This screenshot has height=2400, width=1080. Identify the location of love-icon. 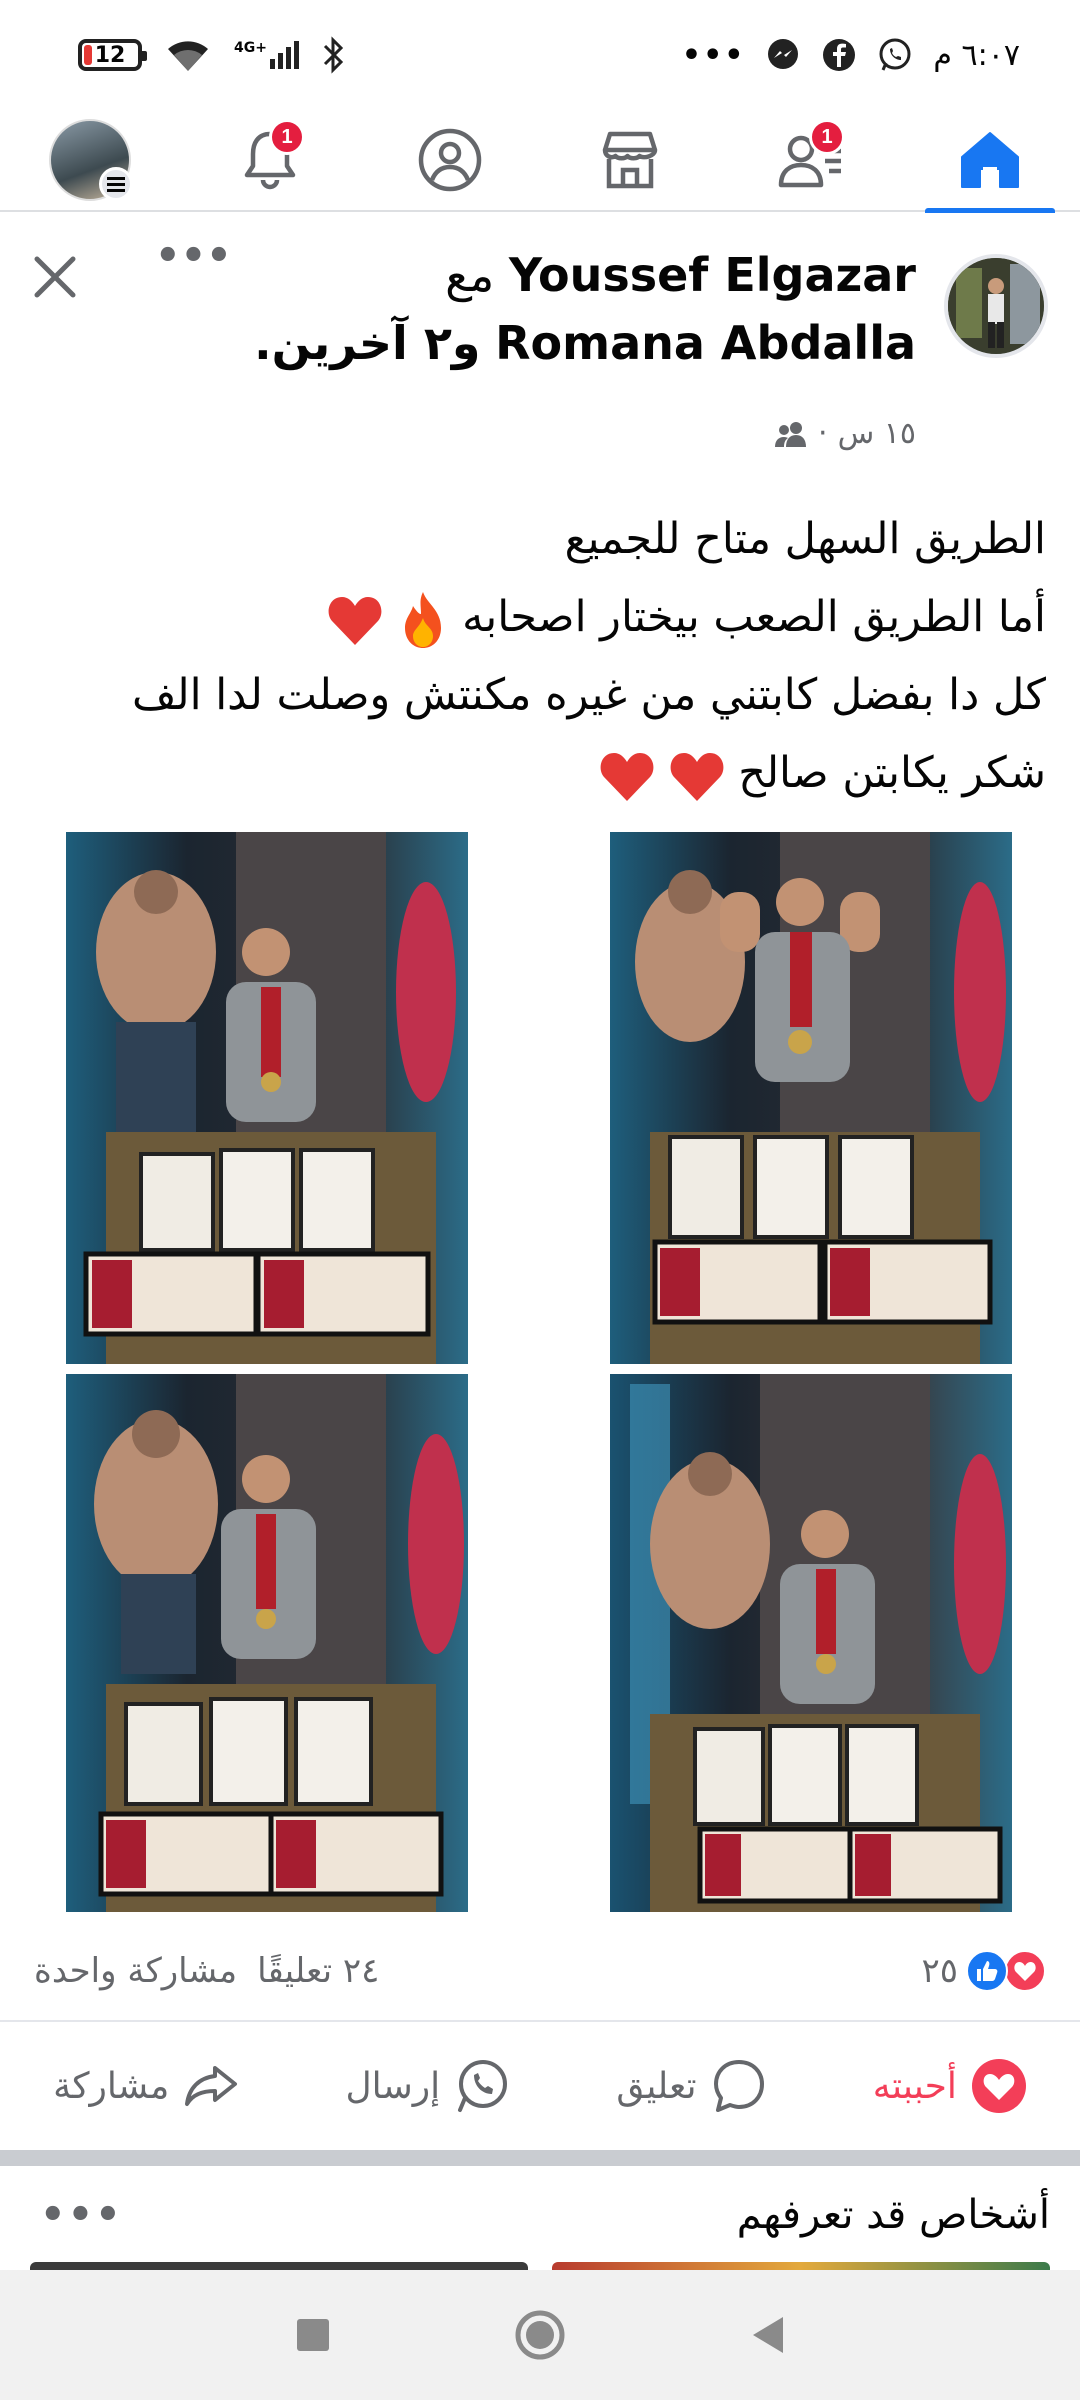
(998, 2086).